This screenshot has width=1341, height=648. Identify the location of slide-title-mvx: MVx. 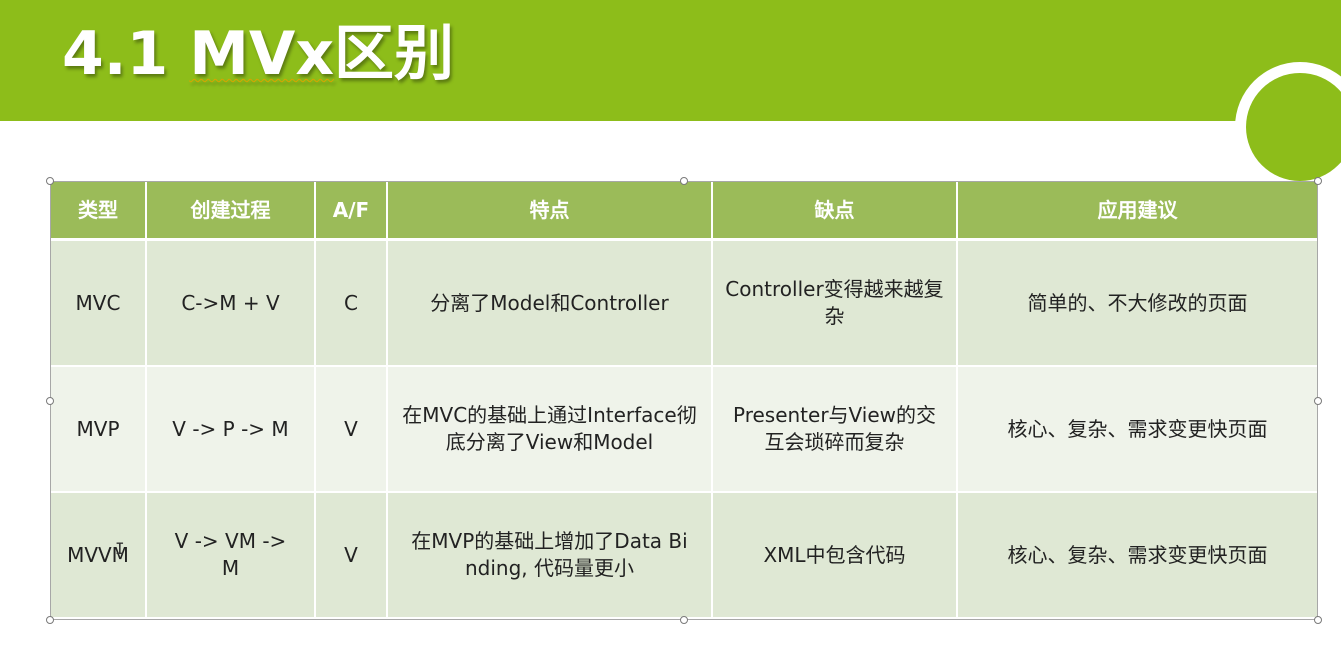
(262, 54).